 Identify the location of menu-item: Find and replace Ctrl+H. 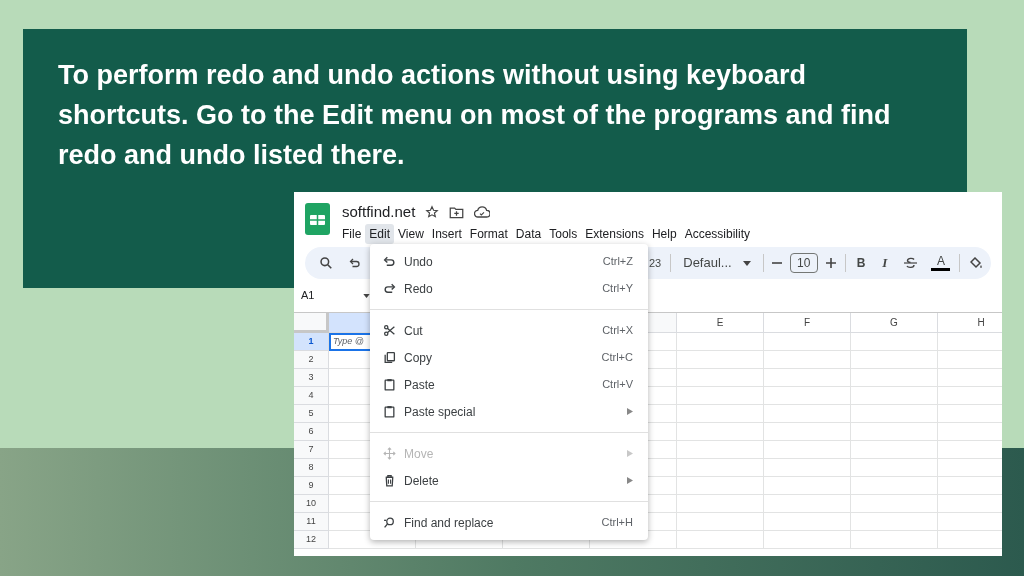
(509, 522).